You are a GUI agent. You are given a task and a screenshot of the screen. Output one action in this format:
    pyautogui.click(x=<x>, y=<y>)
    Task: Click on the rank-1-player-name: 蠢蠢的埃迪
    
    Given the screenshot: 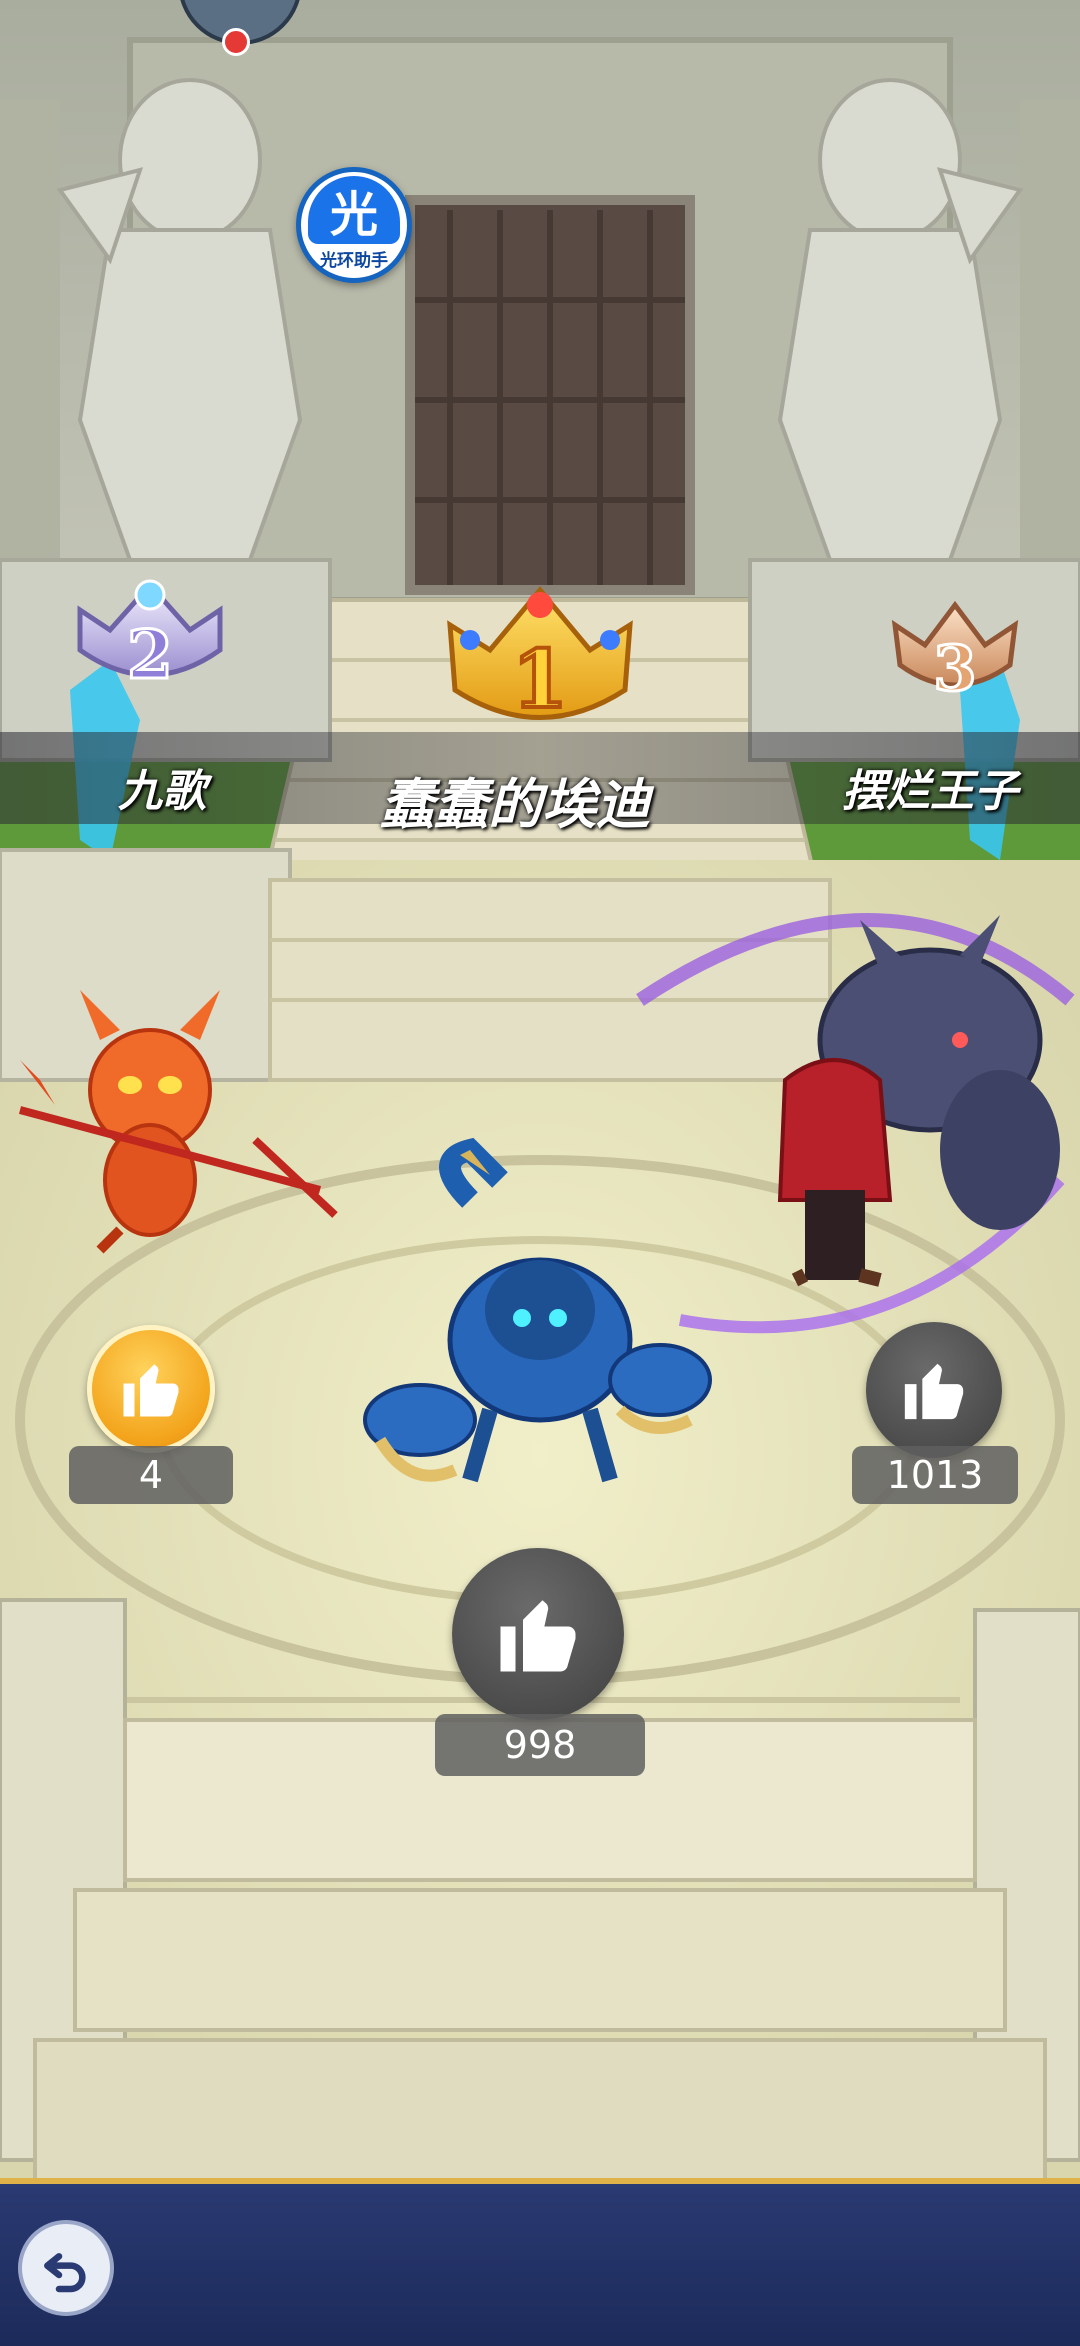 What is the action you would take?
    pyautogui.click(x=515, y=804)
    